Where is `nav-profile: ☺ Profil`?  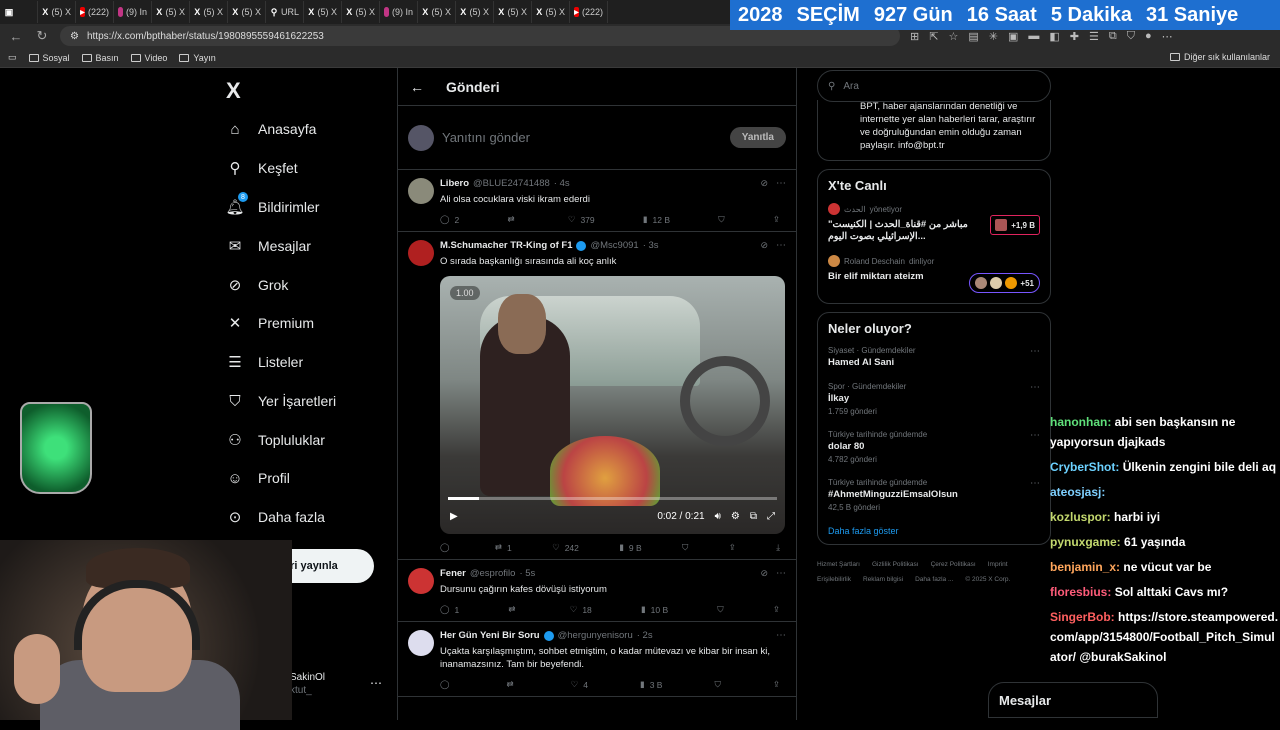 nav-profile: ☺ Profil is located at coordinates (258, 478).